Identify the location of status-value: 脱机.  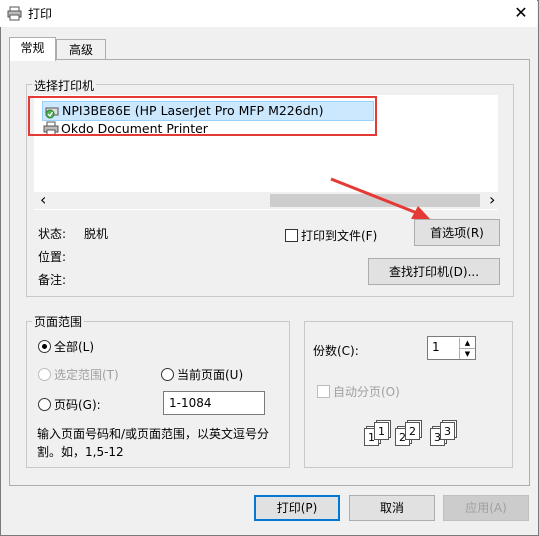
(96, 234).